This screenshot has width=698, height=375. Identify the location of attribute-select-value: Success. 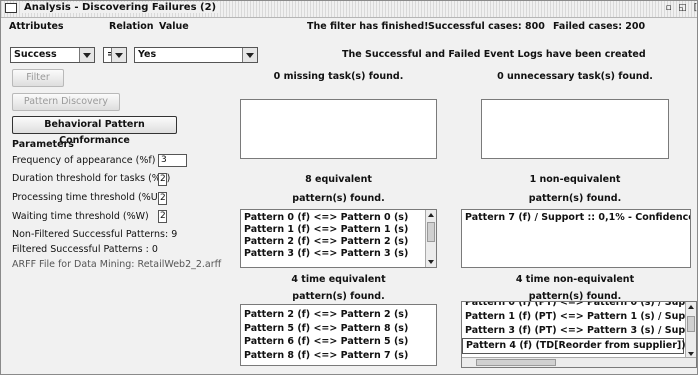
(35, 54).